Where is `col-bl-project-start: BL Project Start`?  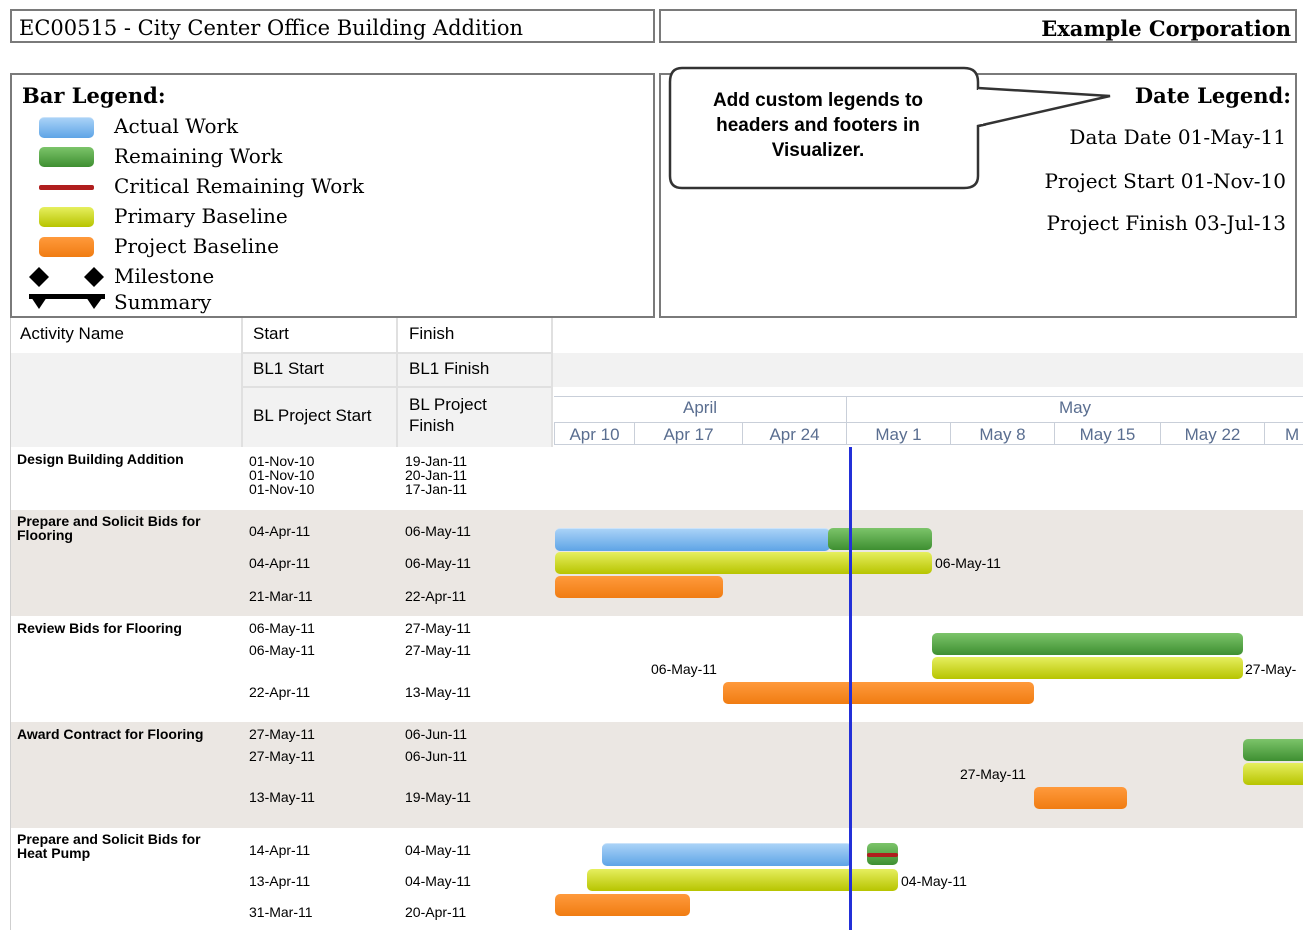
col-bl-project-start: BL Project Start is located at coordinates (320, 416).